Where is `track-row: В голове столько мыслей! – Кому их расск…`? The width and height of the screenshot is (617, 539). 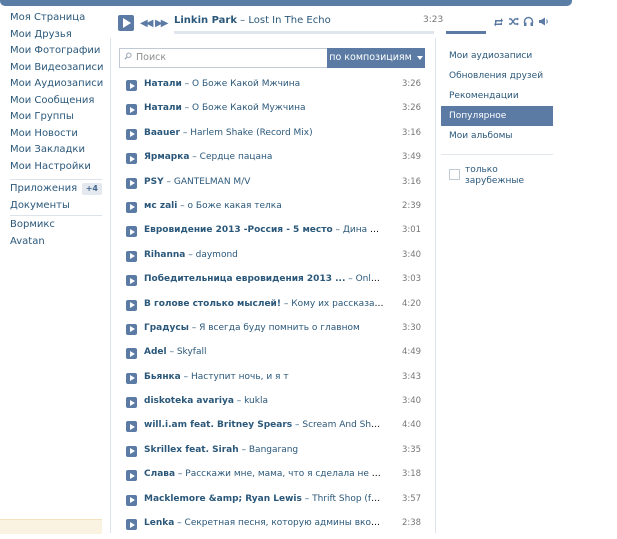
track-row: В голове столько мыслей! – Кому их расск… is located at coordinates (273, 308).